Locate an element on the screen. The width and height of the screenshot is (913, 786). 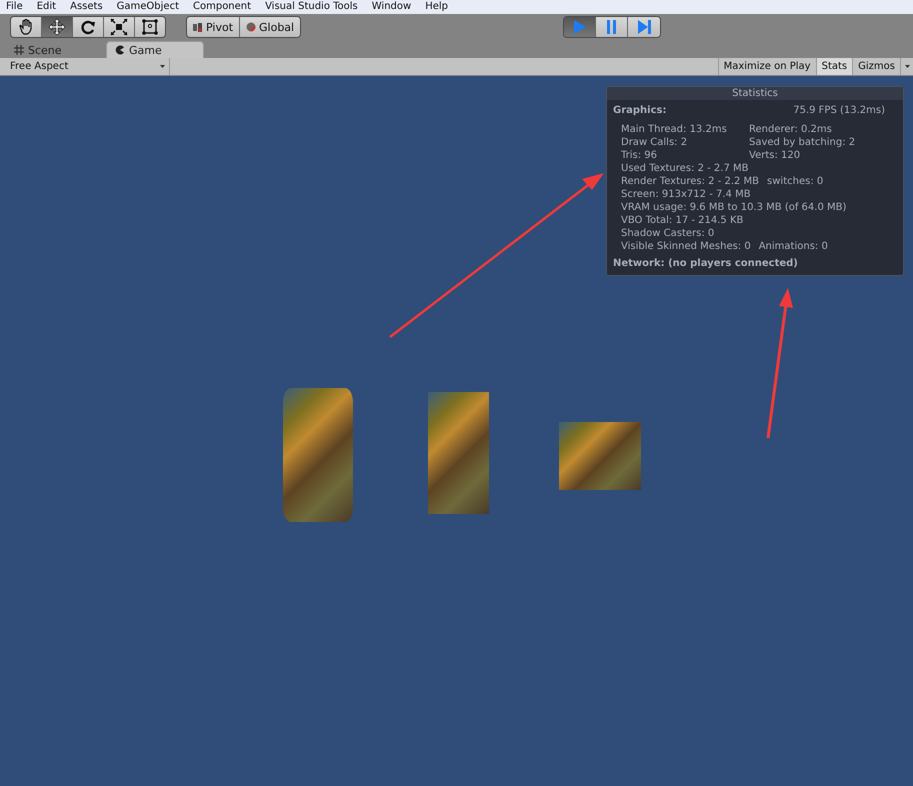
stat-text: Main Thread: 13.2ms is located at coordinates (674, 129).